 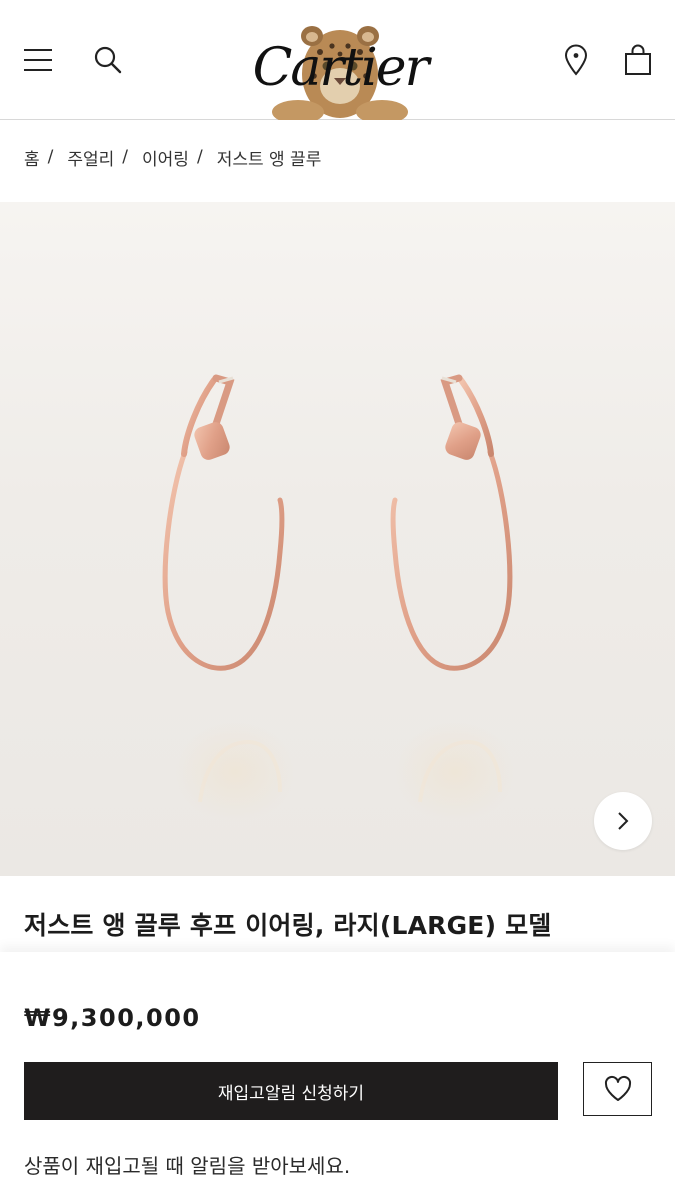 I want to click on logo-wordmark: Cartier, so click(x=341, y=68).